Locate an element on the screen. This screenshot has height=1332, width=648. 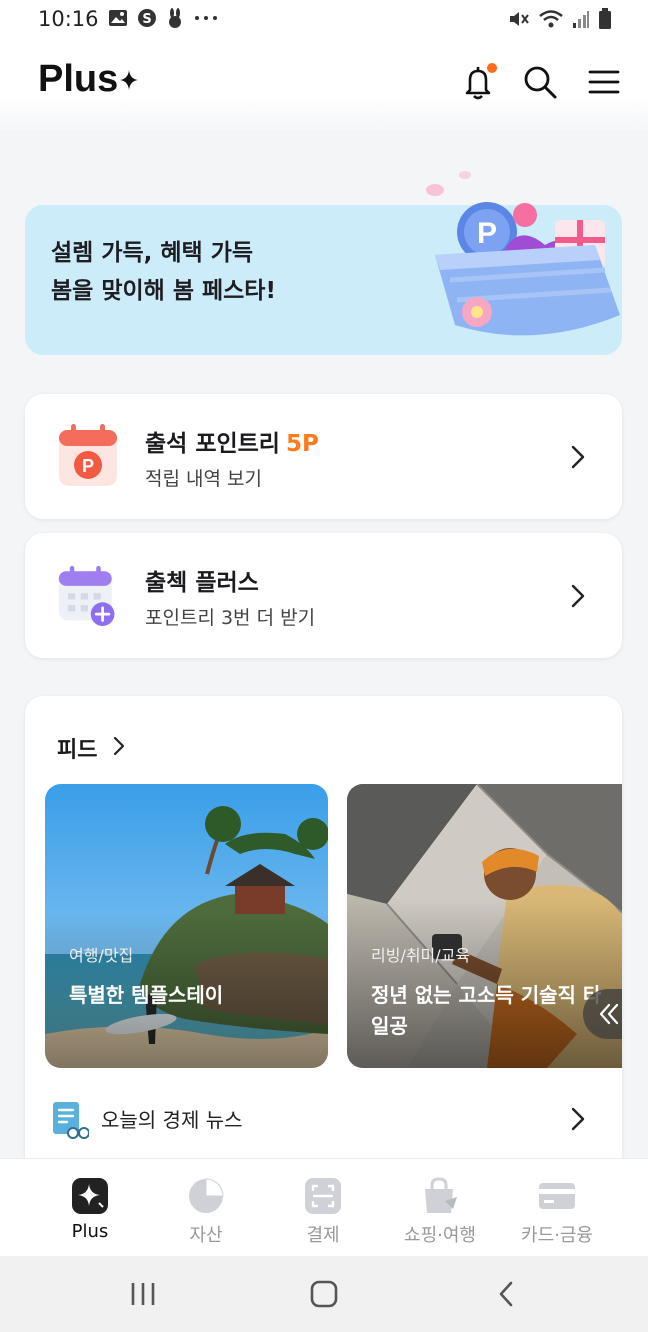
point-calendar-icon: P is located at coordinates (88, 455).